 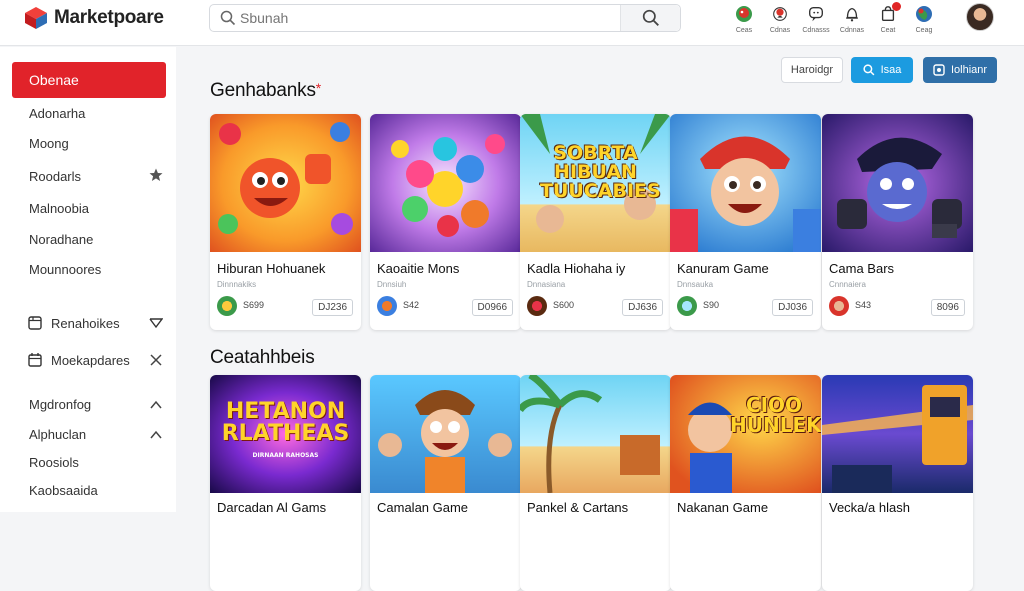 I want to click on game-score: S699, so click(x=254, y=305).